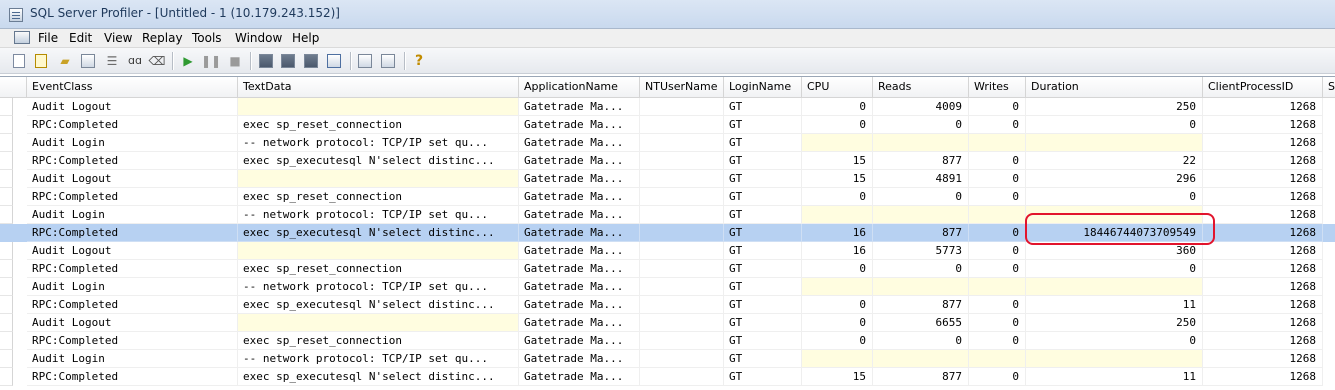 The image size is (1335, 390). Describe the element at coordinates (419, 61) in the screenshot. I see `help-icon: ?` at that location.